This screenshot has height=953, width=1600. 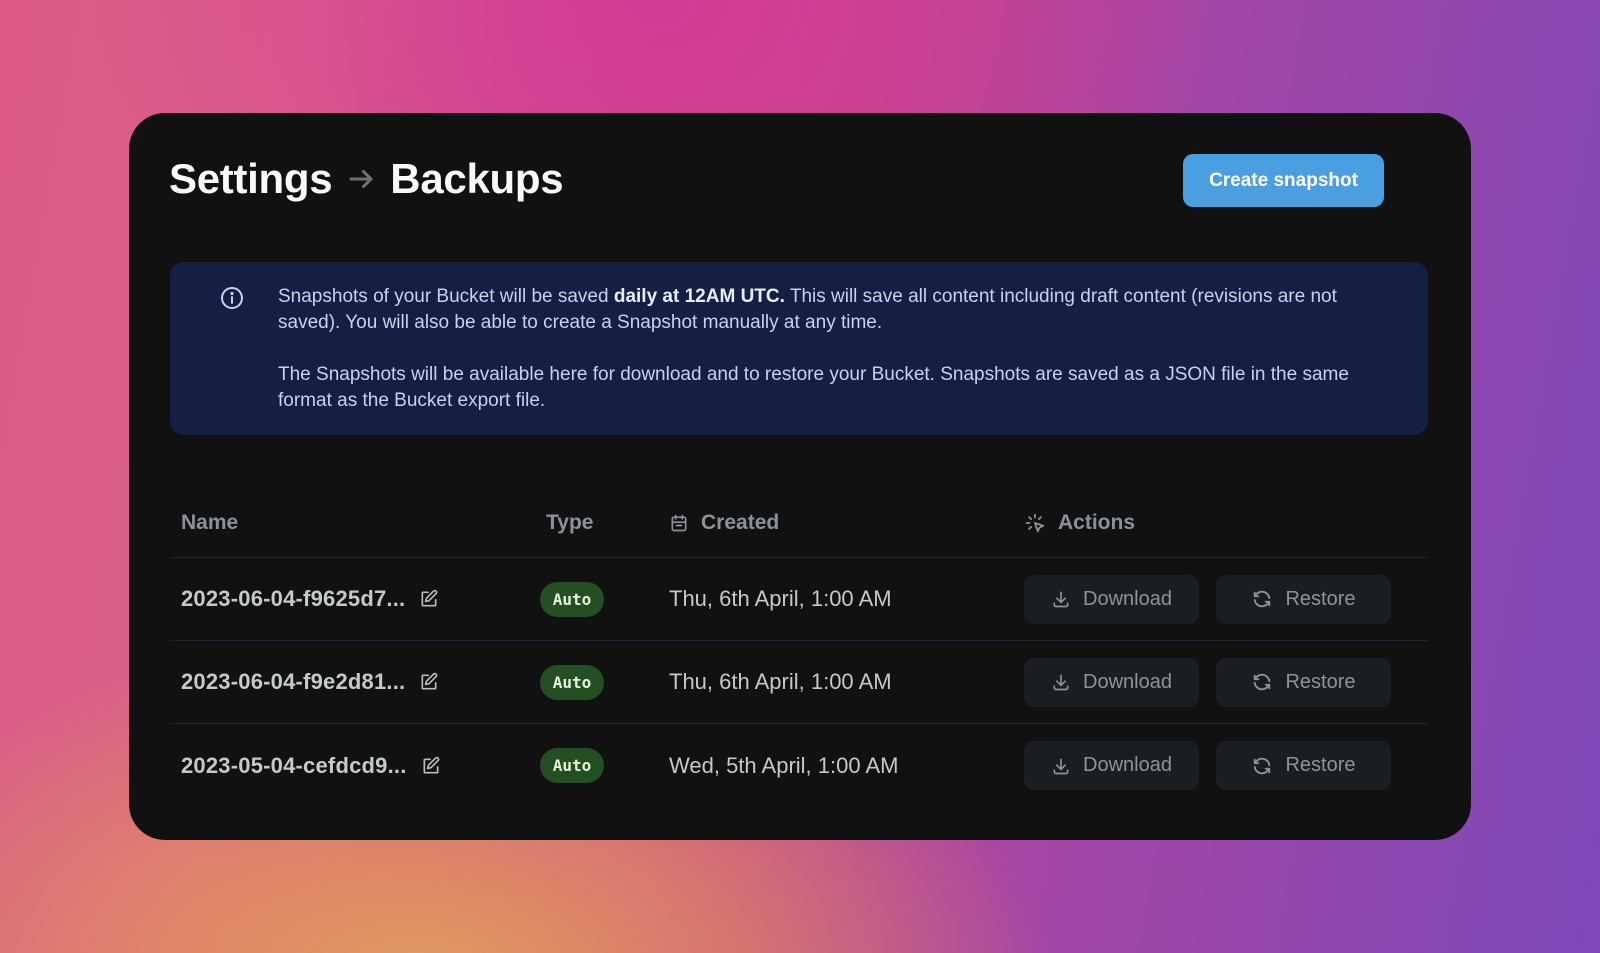 What do you see at coordinates (1097, 522) in the screenshot?
I see `column-label: Actions` at bounding box center [1097, 522].